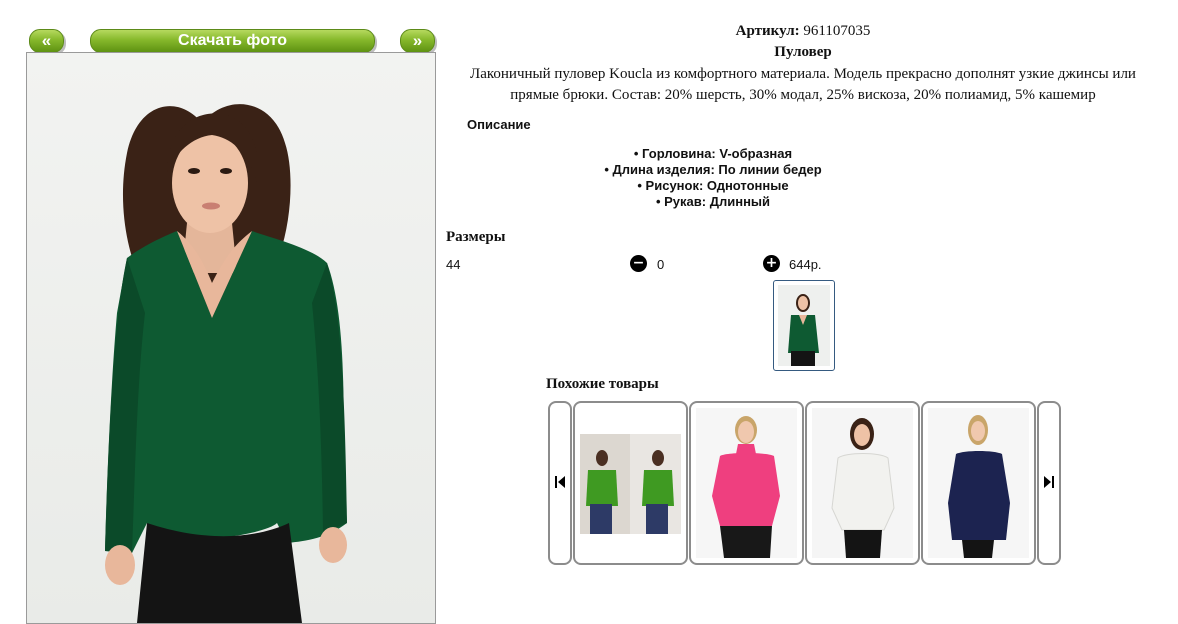  I want to click on article-line: Артикул: 961107035, so click(803, 31).